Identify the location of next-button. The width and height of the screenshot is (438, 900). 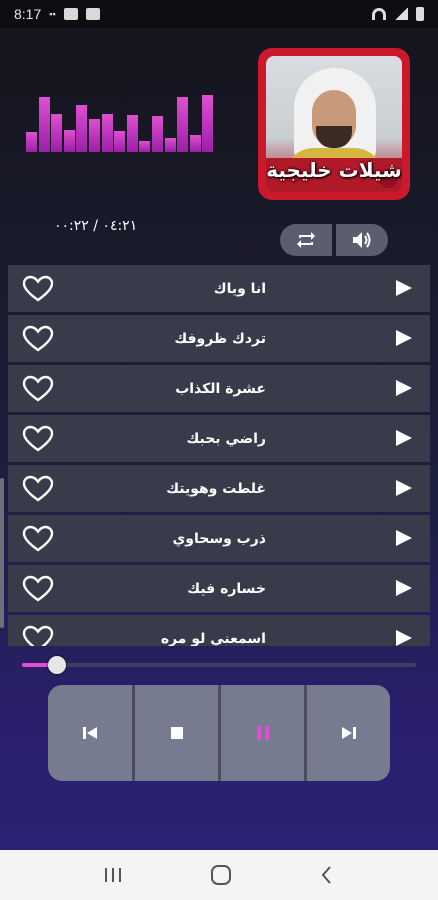
(348, 733).